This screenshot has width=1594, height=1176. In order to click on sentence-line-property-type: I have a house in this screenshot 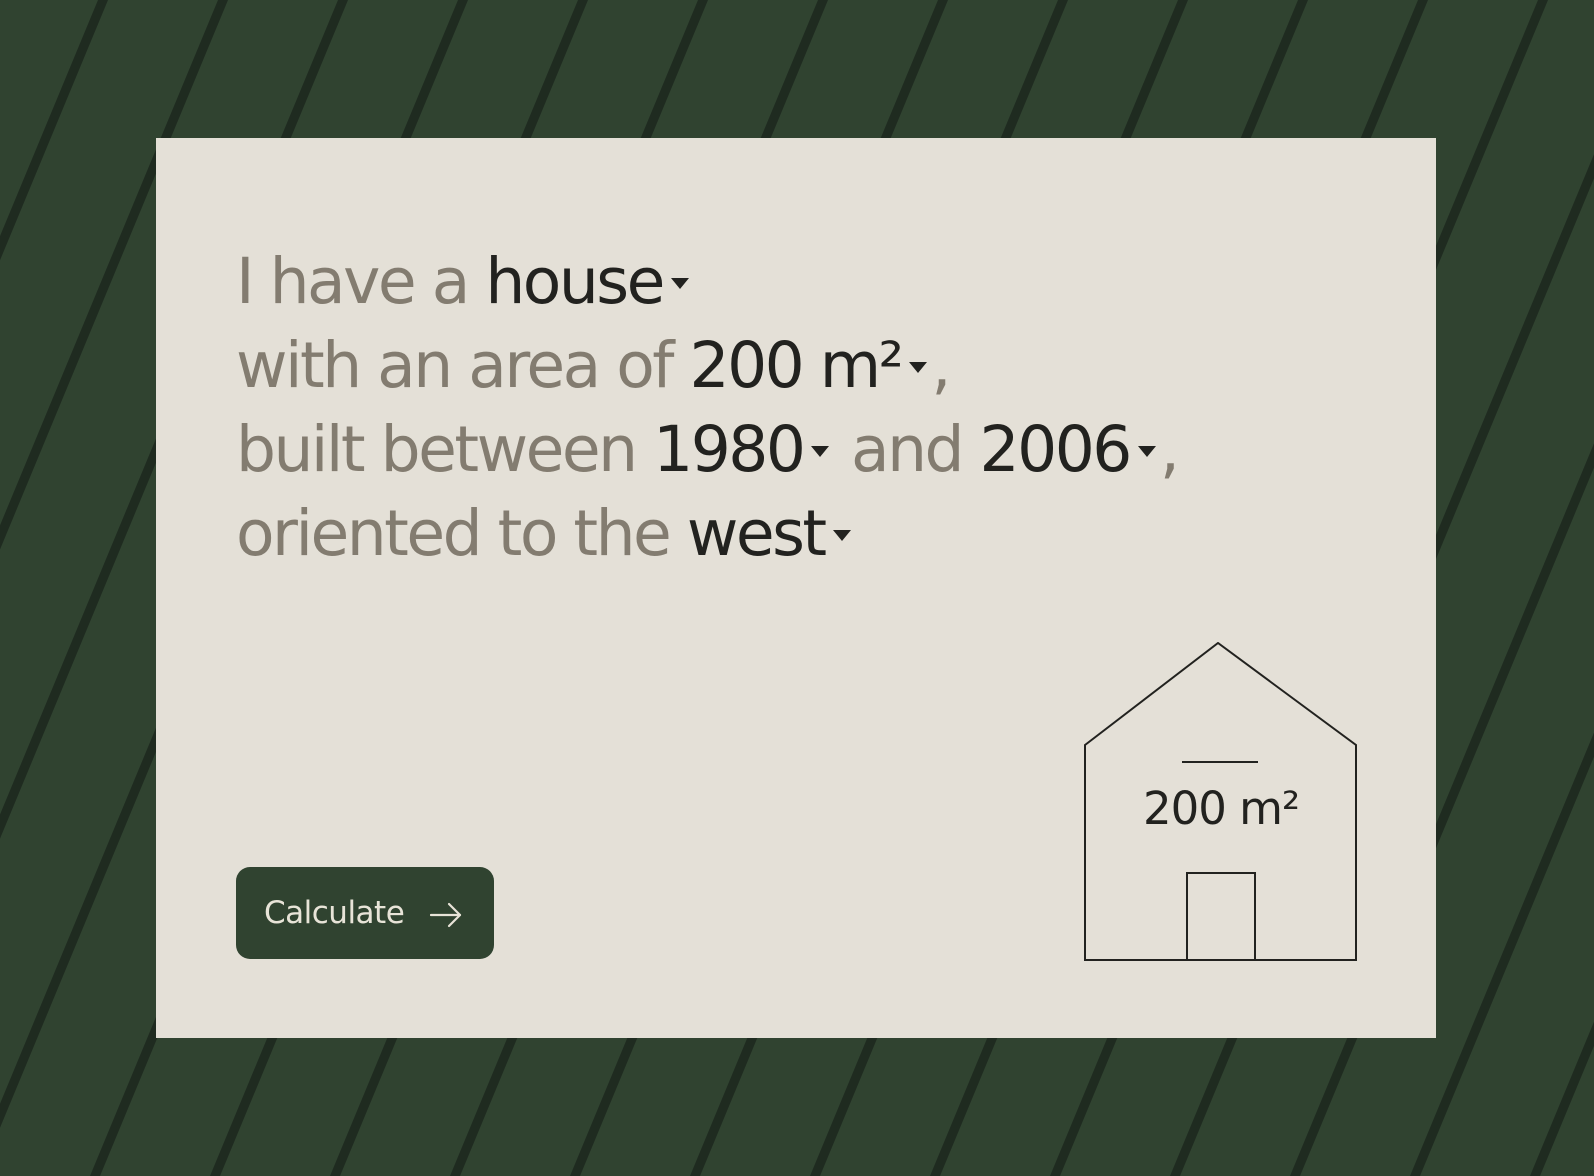, I will do `click(826, 282)`.